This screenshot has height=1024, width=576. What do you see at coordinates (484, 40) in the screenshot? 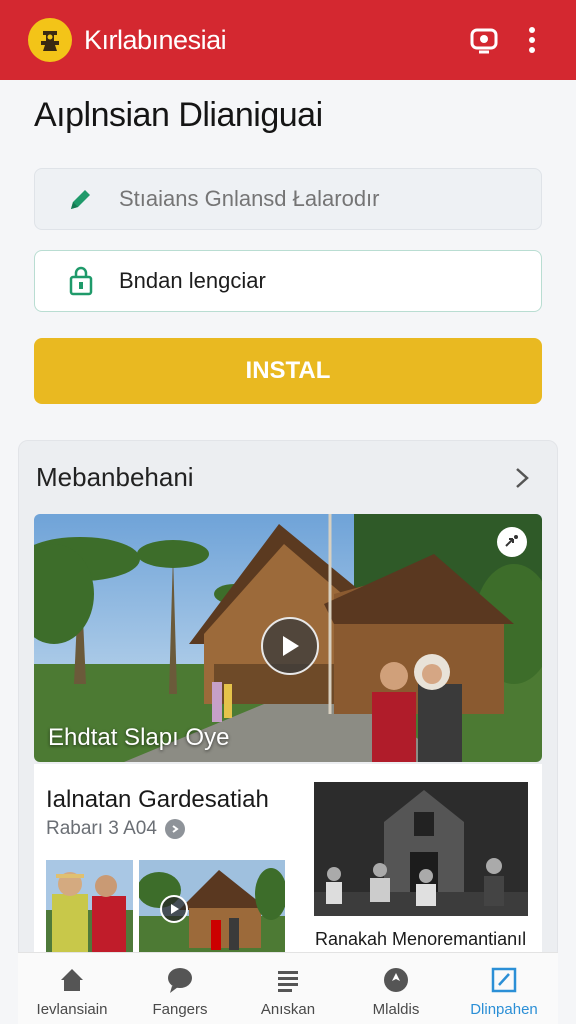
I see `cast-icon` at bounding box center [484, 40].